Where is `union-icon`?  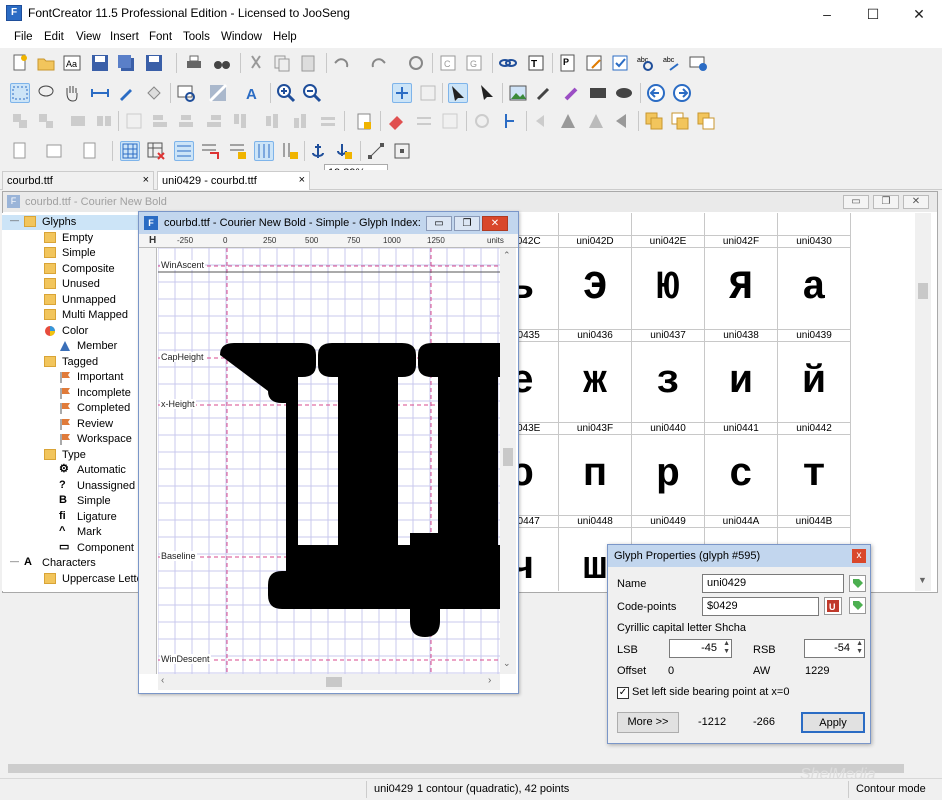 union-icon is located at coordinates (654, 121).